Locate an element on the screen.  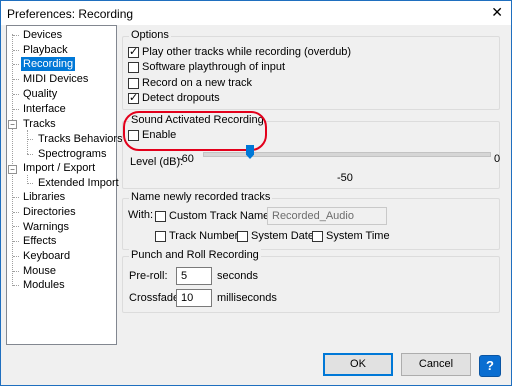
annotation-highlight is located at coordinates (195, 131).